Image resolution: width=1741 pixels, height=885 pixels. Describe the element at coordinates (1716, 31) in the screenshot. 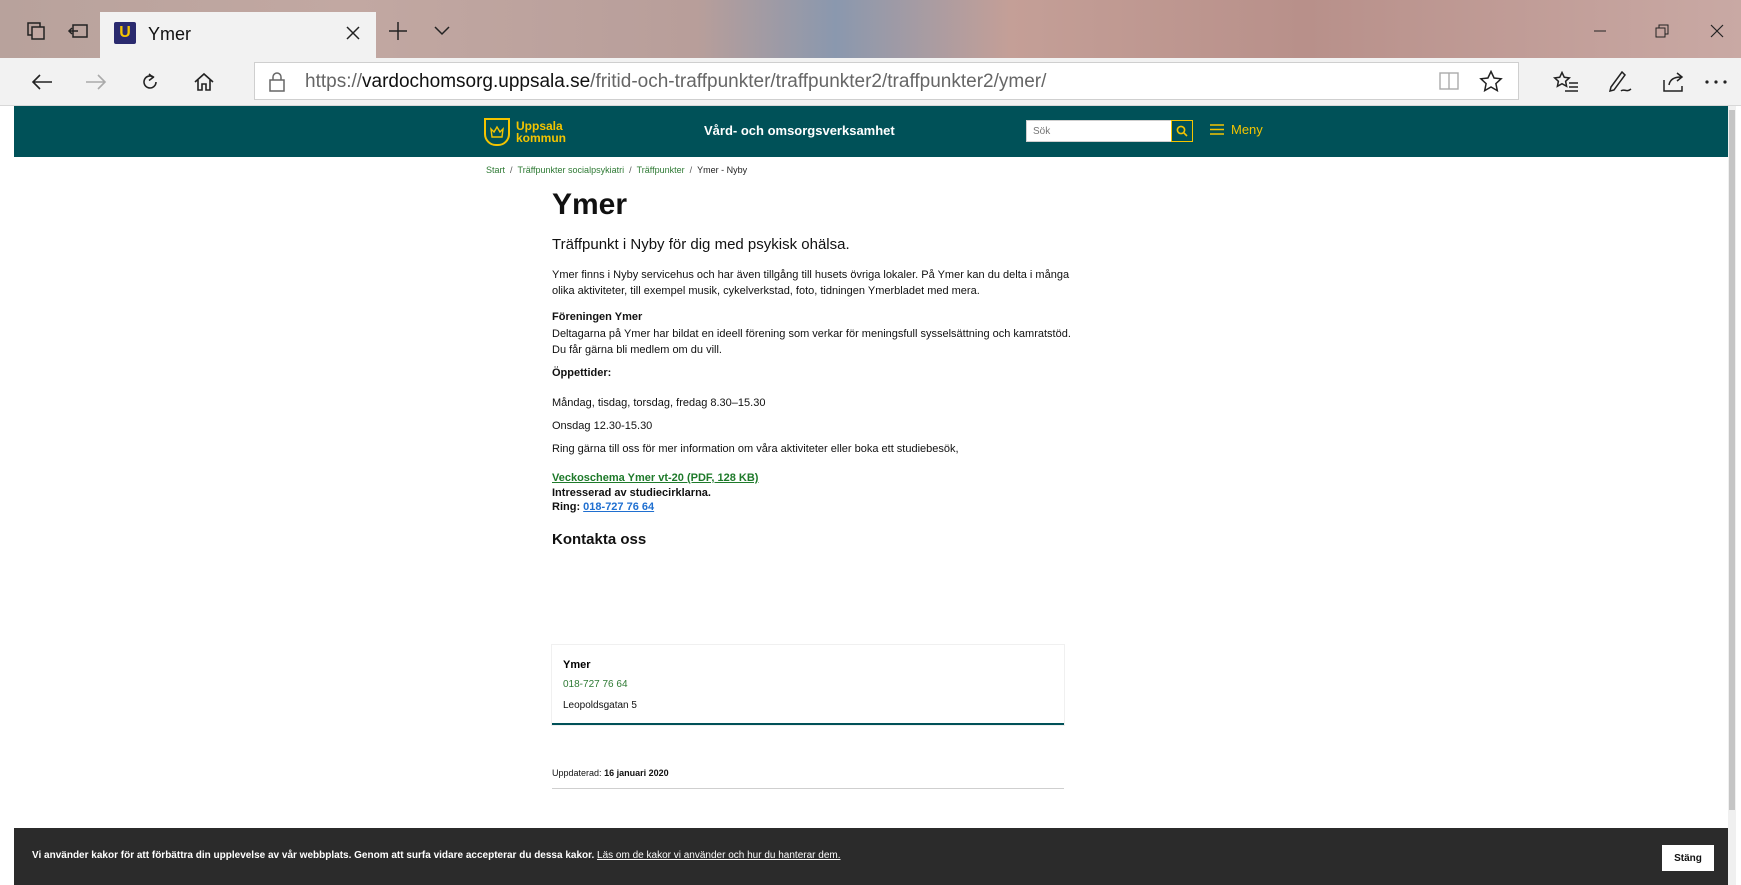

I see `close-window-icon` at that location.